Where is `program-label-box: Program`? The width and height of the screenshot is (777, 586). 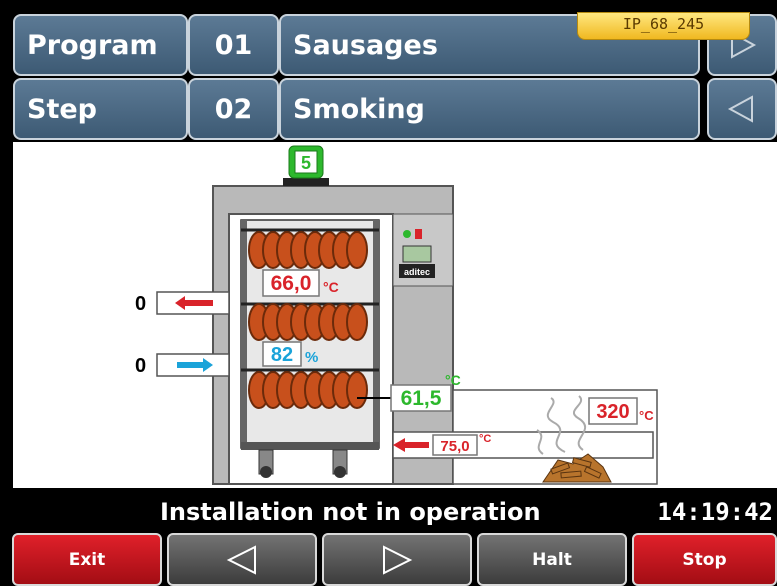 program-label-box: Program is located at coordinates (100, 45).